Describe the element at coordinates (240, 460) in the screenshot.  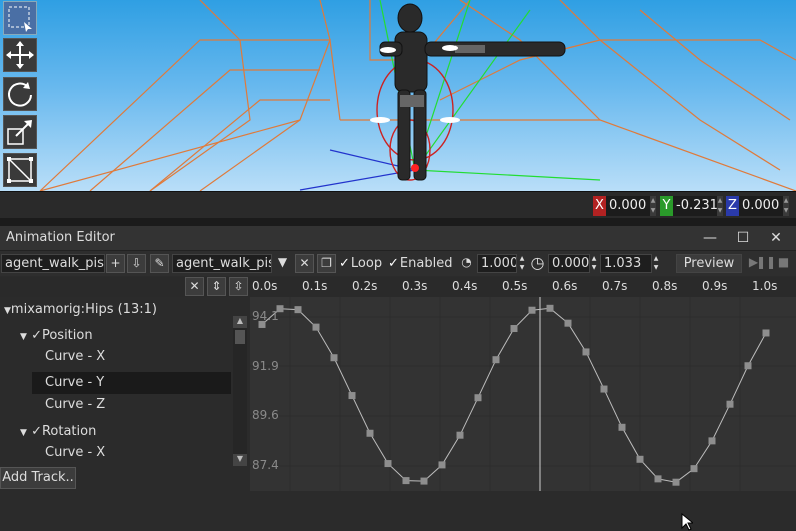
I see `scroll-down-icon: ▼` at that location.